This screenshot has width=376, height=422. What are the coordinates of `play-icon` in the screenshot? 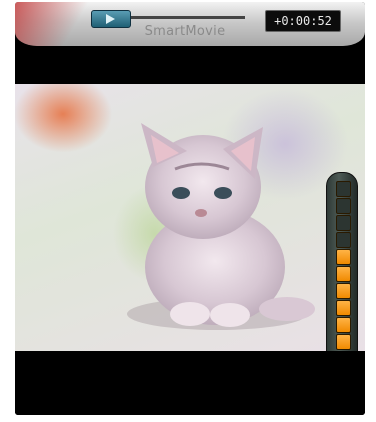 It's located at (110, 19).